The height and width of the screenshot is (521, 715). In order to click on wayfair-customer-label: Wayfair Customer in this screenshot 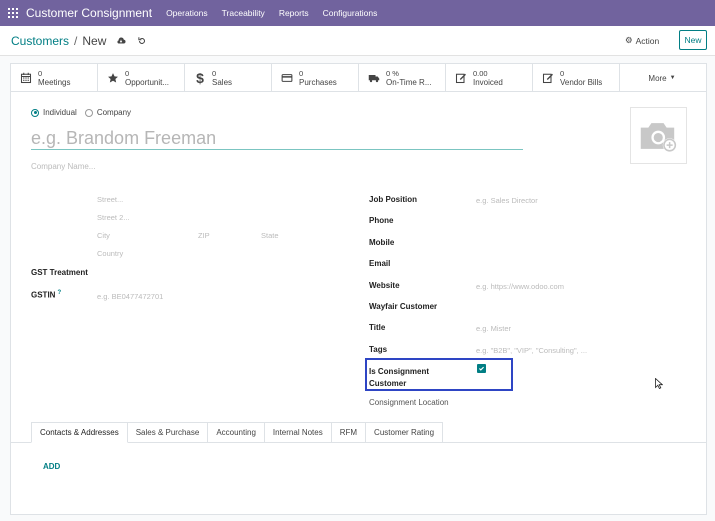, I will do `click(403, 306)`.